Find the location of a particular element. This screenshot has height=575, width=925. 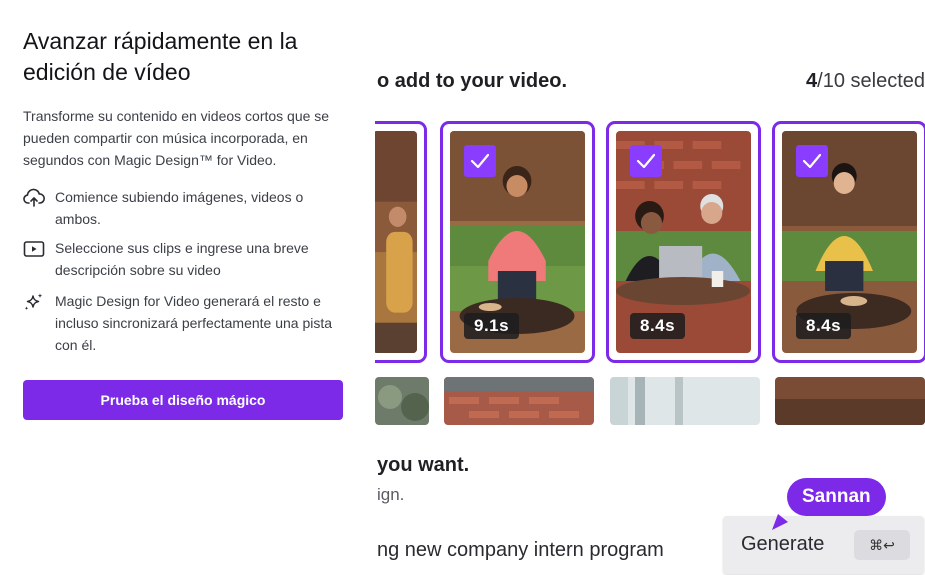

clip-image: 9.1s is located at coordinates (517, 242).